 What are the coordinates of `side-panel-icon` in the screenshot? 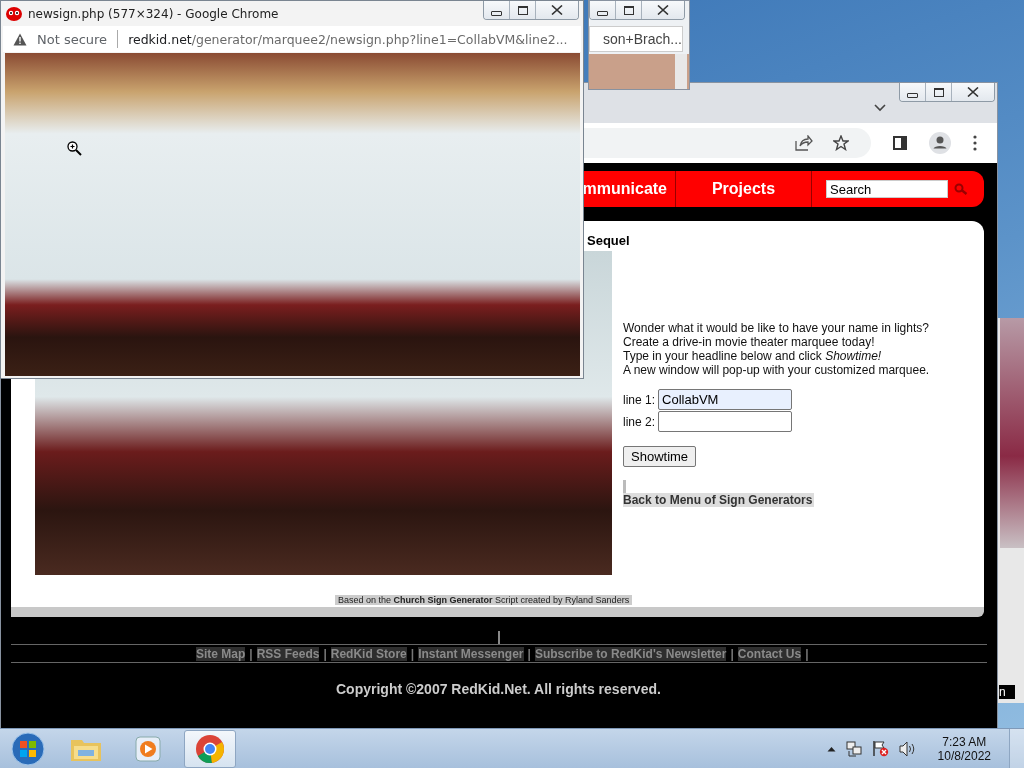 It's located at (900, 143).